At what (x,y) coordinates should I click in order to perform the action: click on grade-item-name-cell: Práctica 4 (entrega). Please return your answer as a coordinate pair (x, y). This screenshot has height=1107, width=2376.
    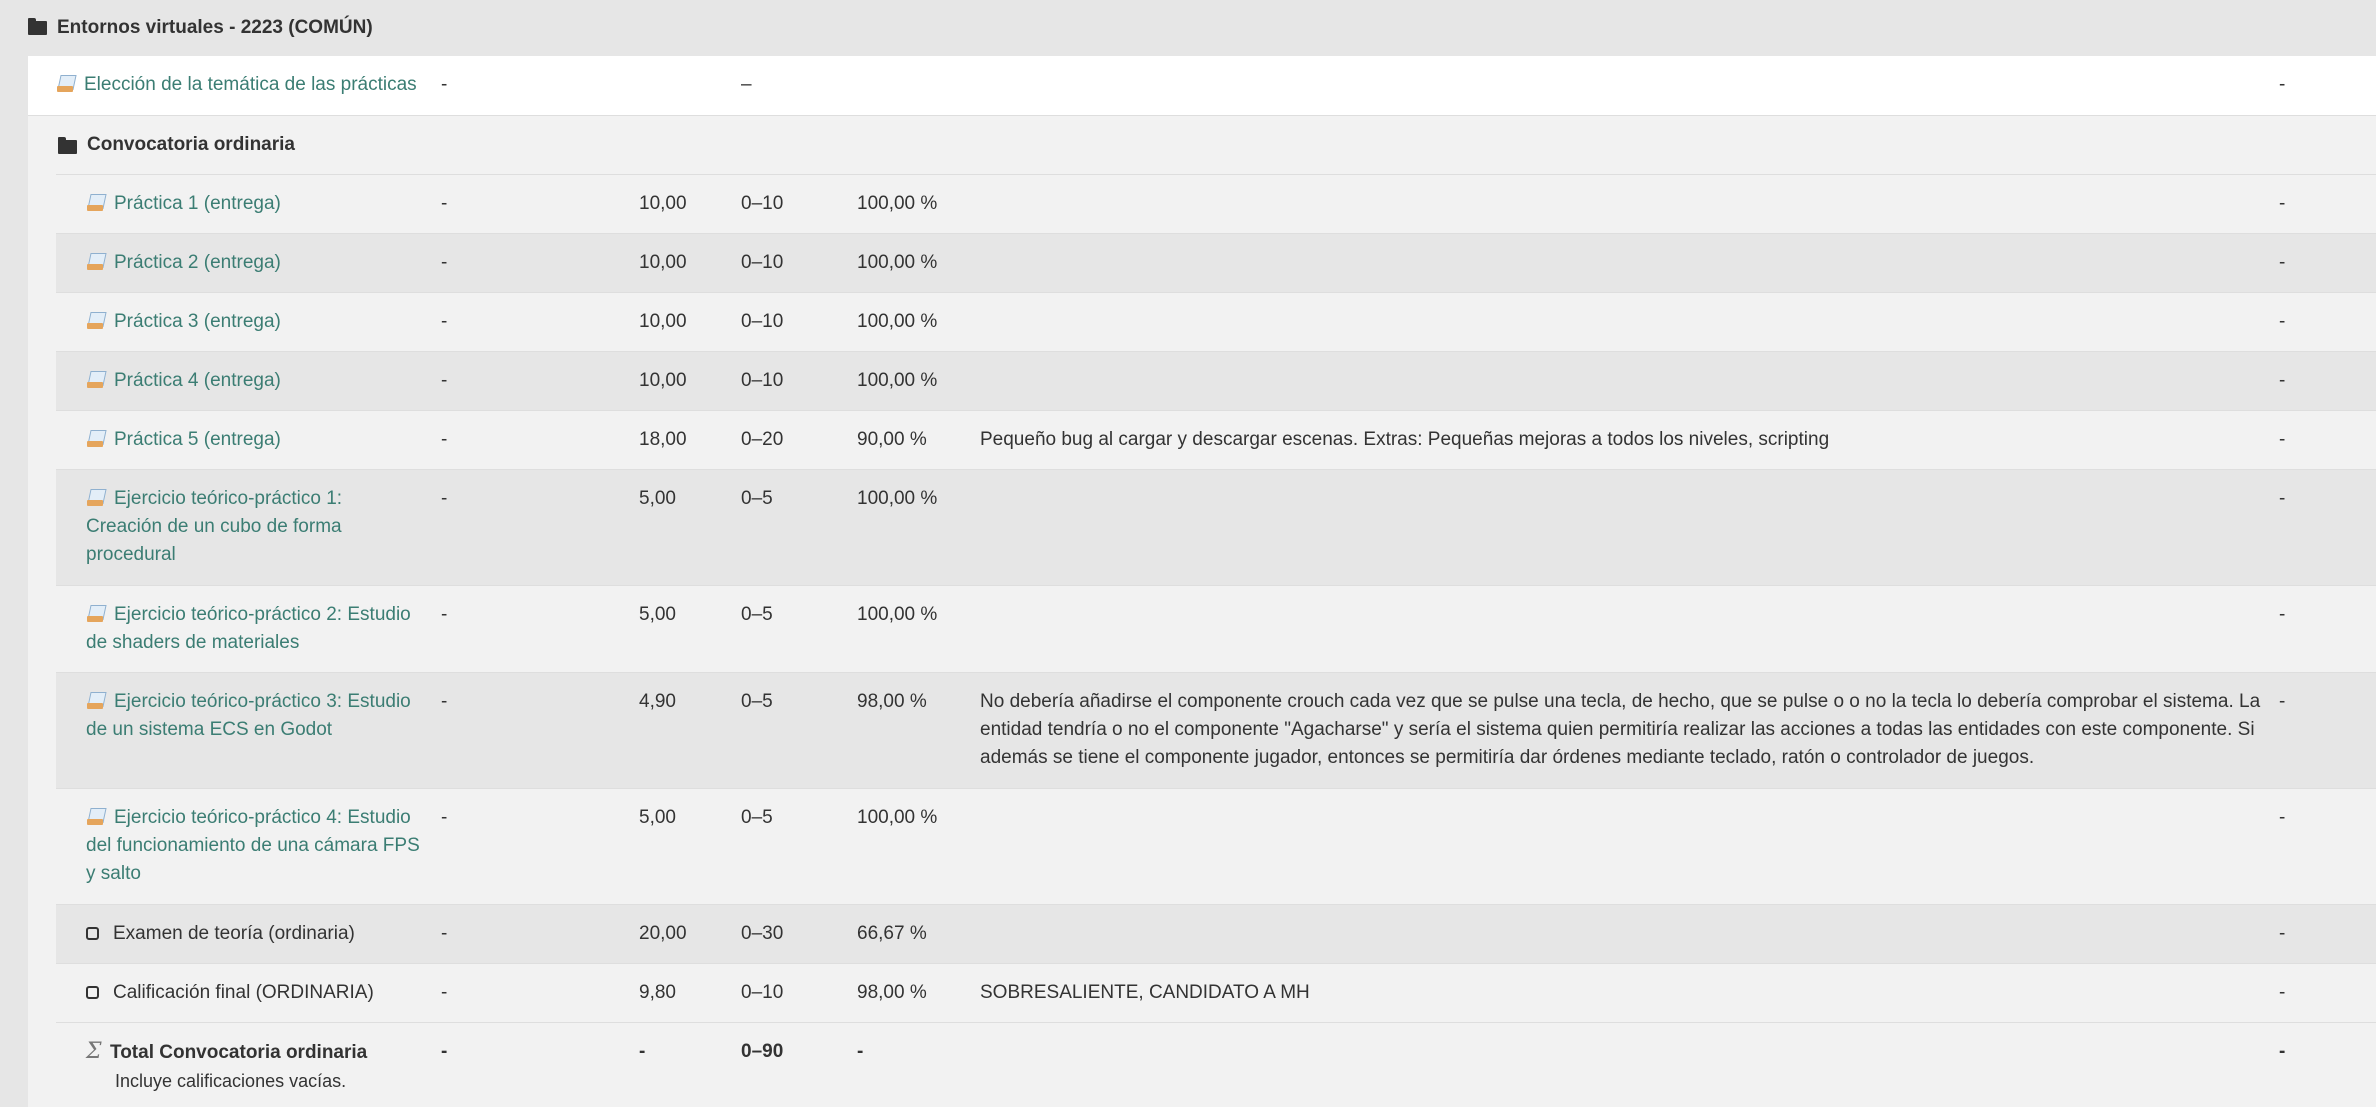
    Looking at the image, I should click on (251, 381).